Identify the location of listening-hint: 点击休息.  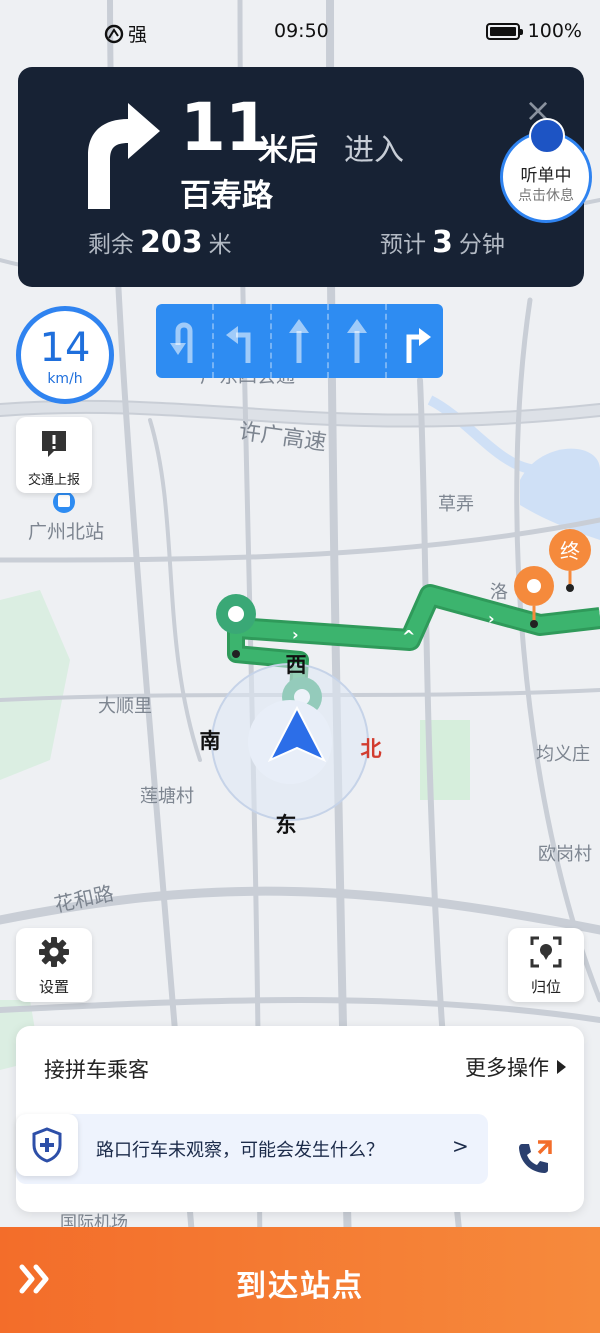
(546, 196).